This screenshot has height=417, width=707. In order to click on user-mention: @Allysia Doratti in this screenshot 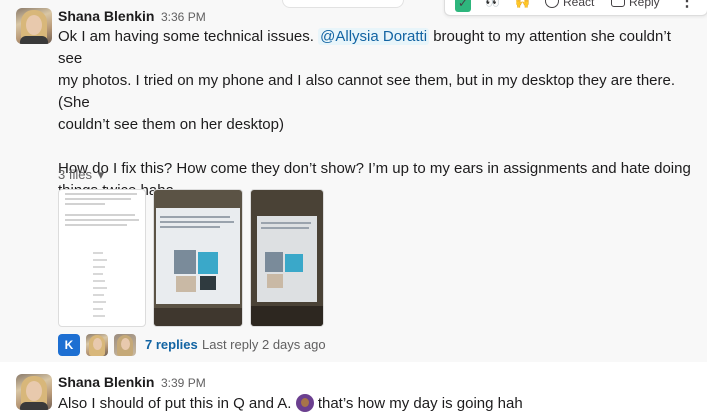, I will do `click(374, 36)`.